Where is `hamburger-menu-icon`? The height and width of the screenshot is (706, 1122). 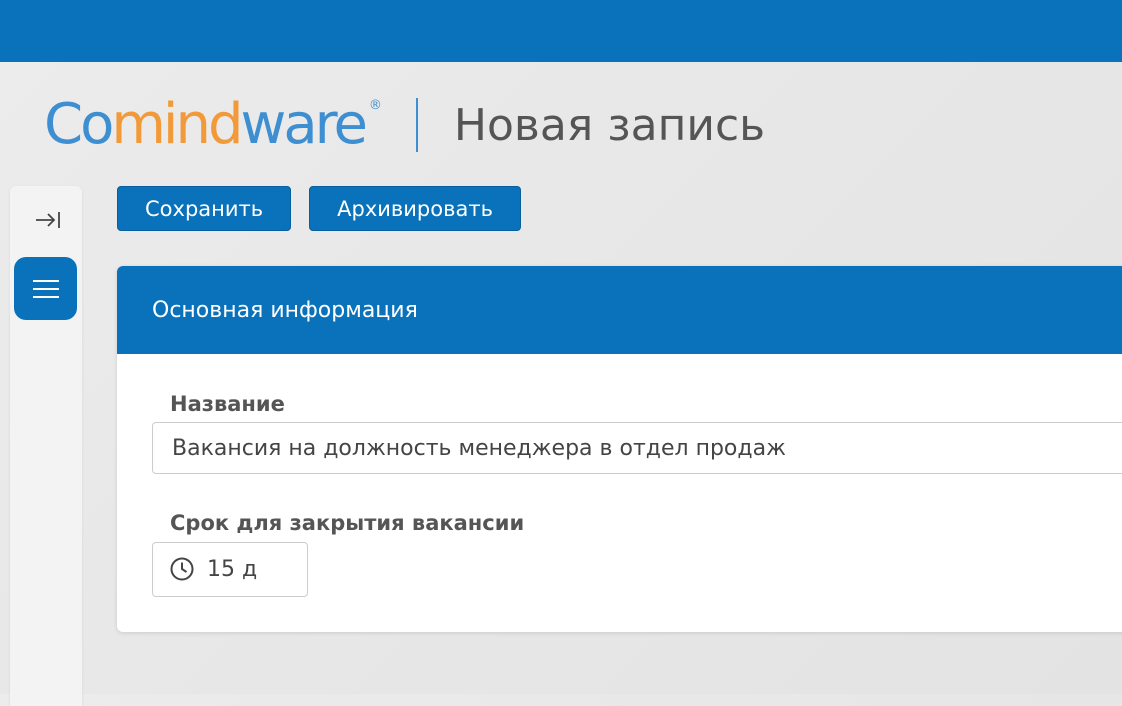
hamburger-menu-icon is located at coordinates (45, 288).